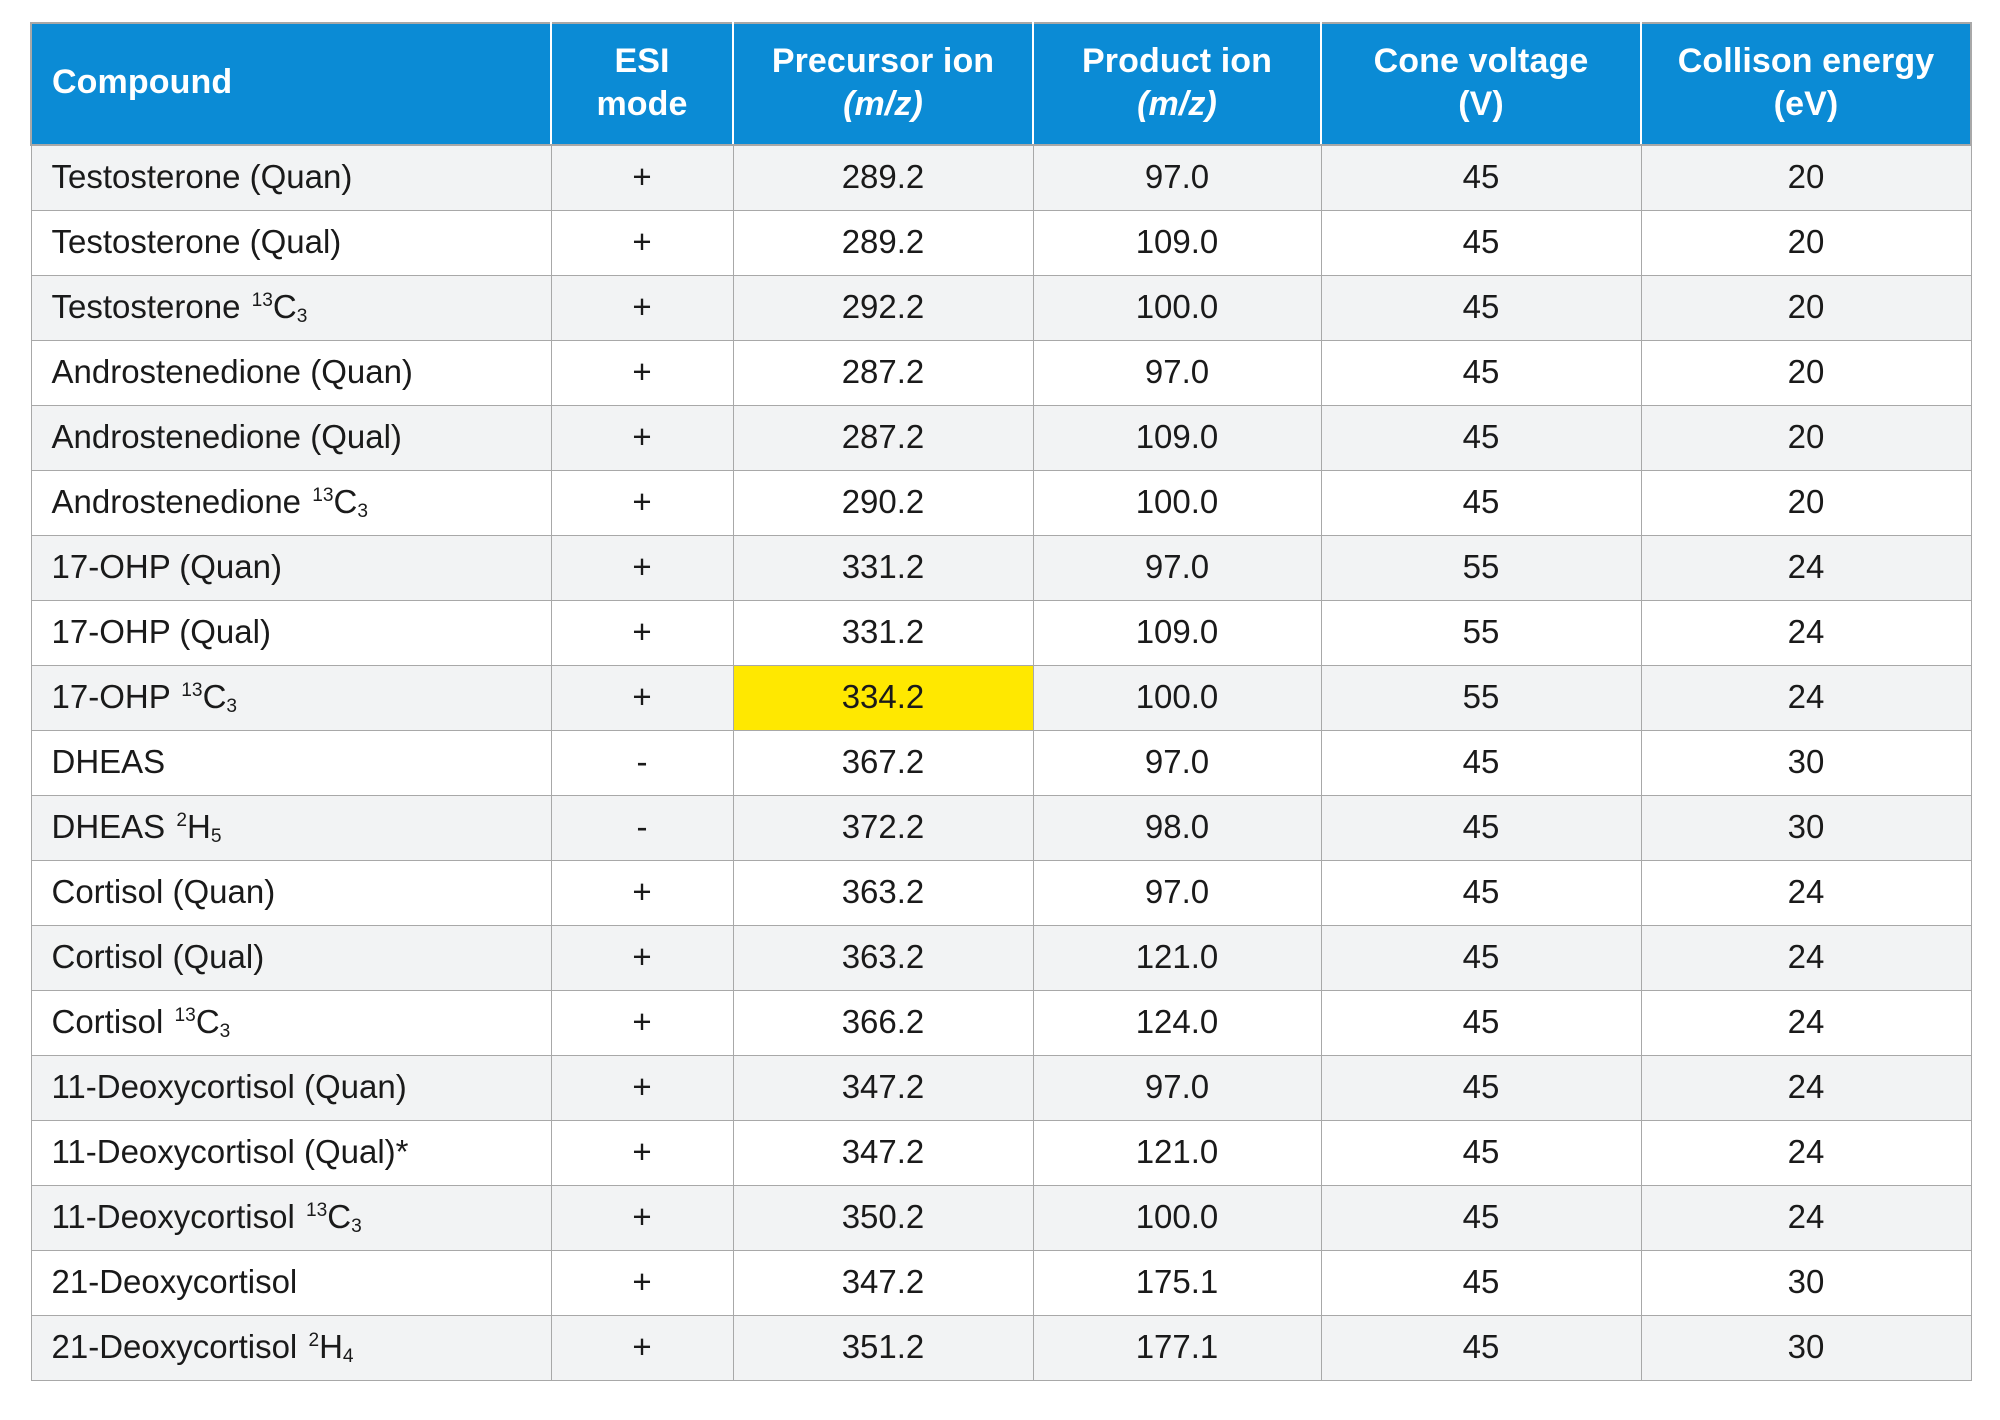 This screenshot has height=1420, width=2000. Describe the element at coordinates (158, 957) in the screenshot. I see `compound-name: Cortisol (Qual)` at that location.